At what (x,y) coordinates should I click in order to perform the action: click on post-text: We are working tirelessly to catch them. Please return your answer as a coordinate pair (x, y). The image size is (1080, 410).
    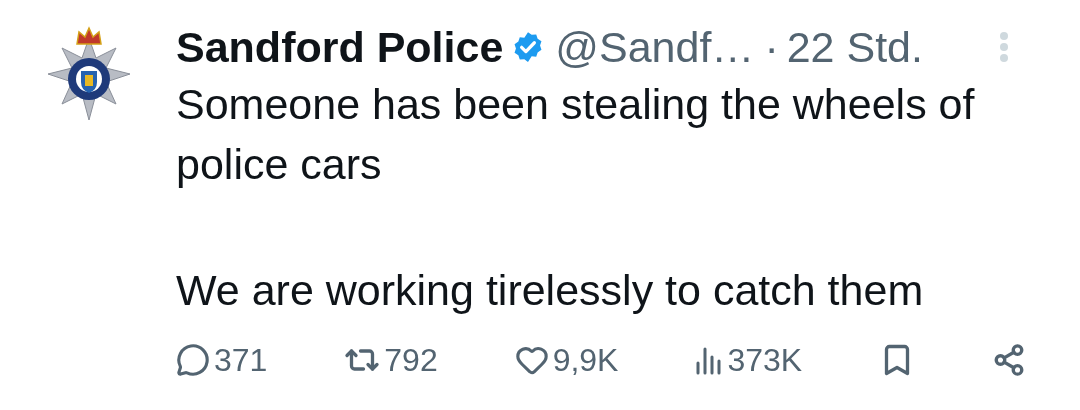
    Looking at the image, I should click on (550, 290).